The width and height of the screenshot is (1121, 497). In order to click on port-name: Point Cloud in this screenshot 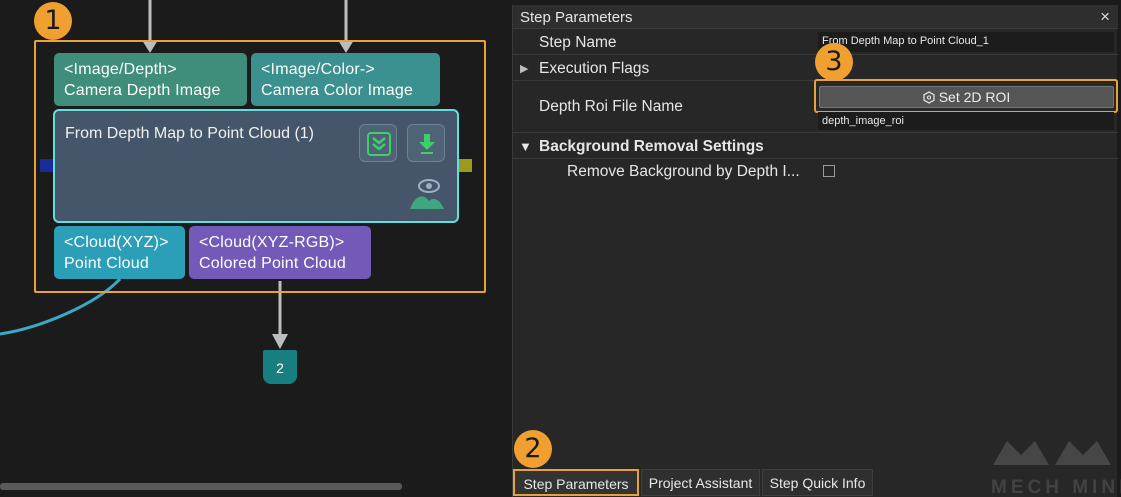, I will do `click(106, 263)`.